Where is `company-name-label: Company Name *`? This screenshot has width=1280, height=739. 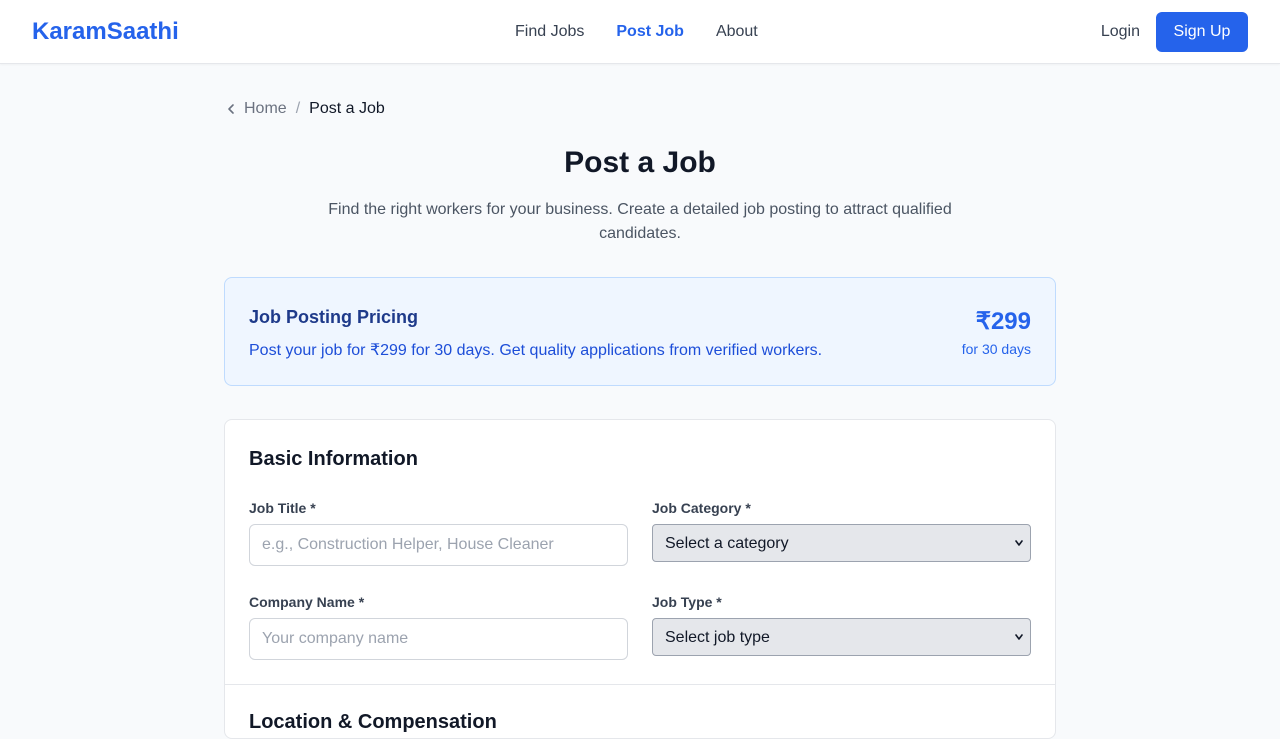
company-name-label: Company Name * is located at coordinates (307, 602).